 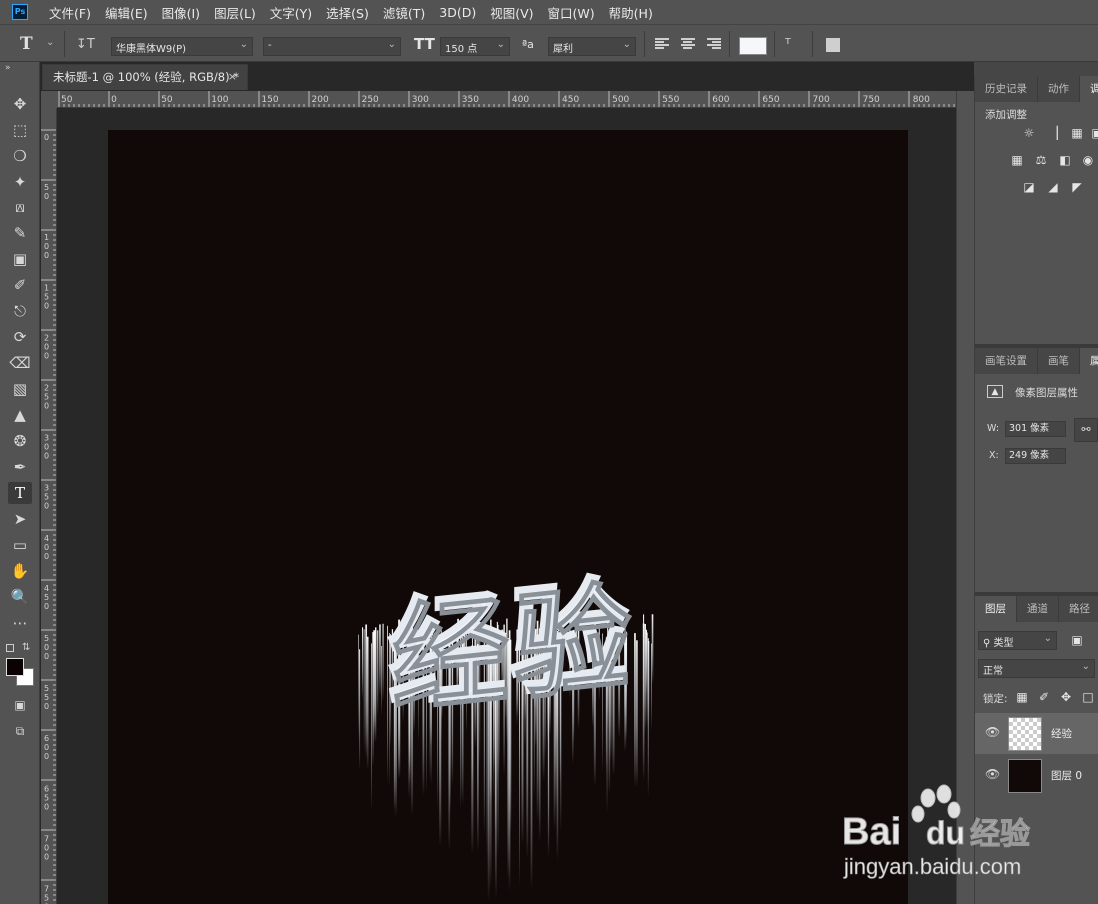 What do you see at coordinates (20, 285) in the screenshot?
I see `brush-tool-icon: ✐` at bounding box center [20, 285].